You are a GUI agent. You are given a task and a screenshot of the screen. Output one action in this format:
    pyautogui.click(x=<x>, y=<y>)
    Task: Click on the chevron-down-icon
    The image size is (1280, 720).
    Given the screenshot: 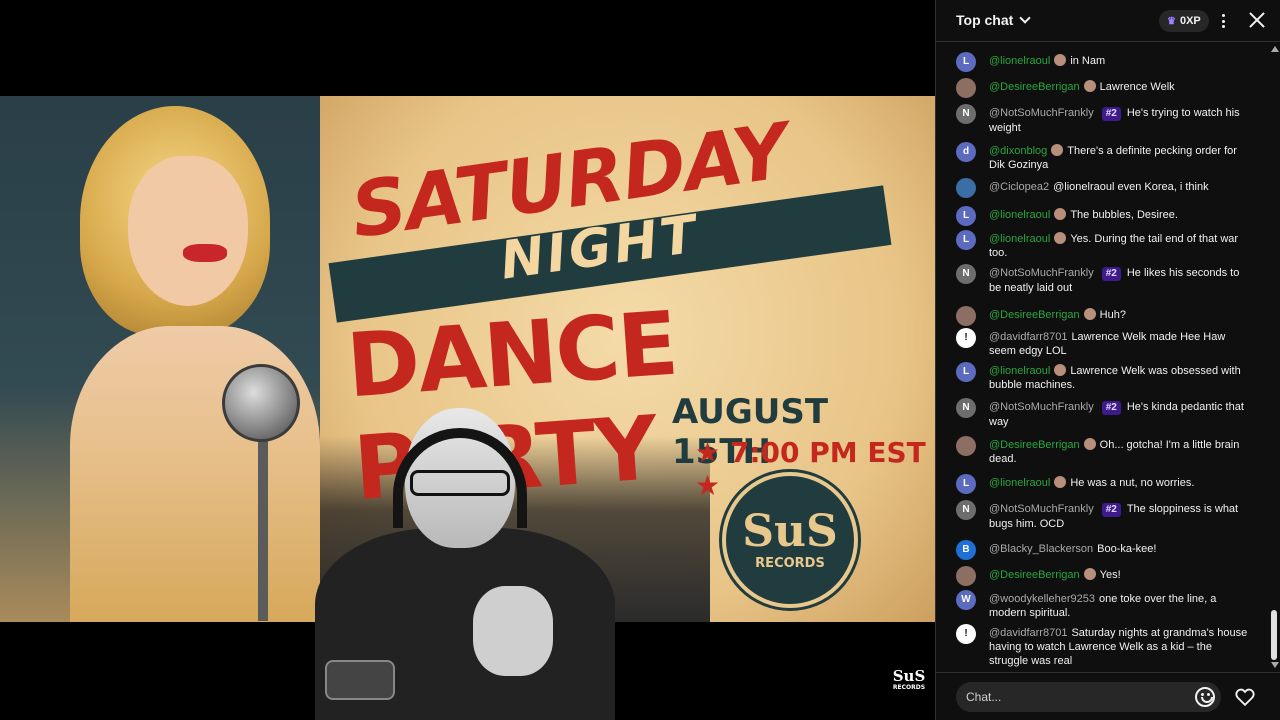 What is the action you would take?
    pyautogui.click(x=1025, y=18)
    